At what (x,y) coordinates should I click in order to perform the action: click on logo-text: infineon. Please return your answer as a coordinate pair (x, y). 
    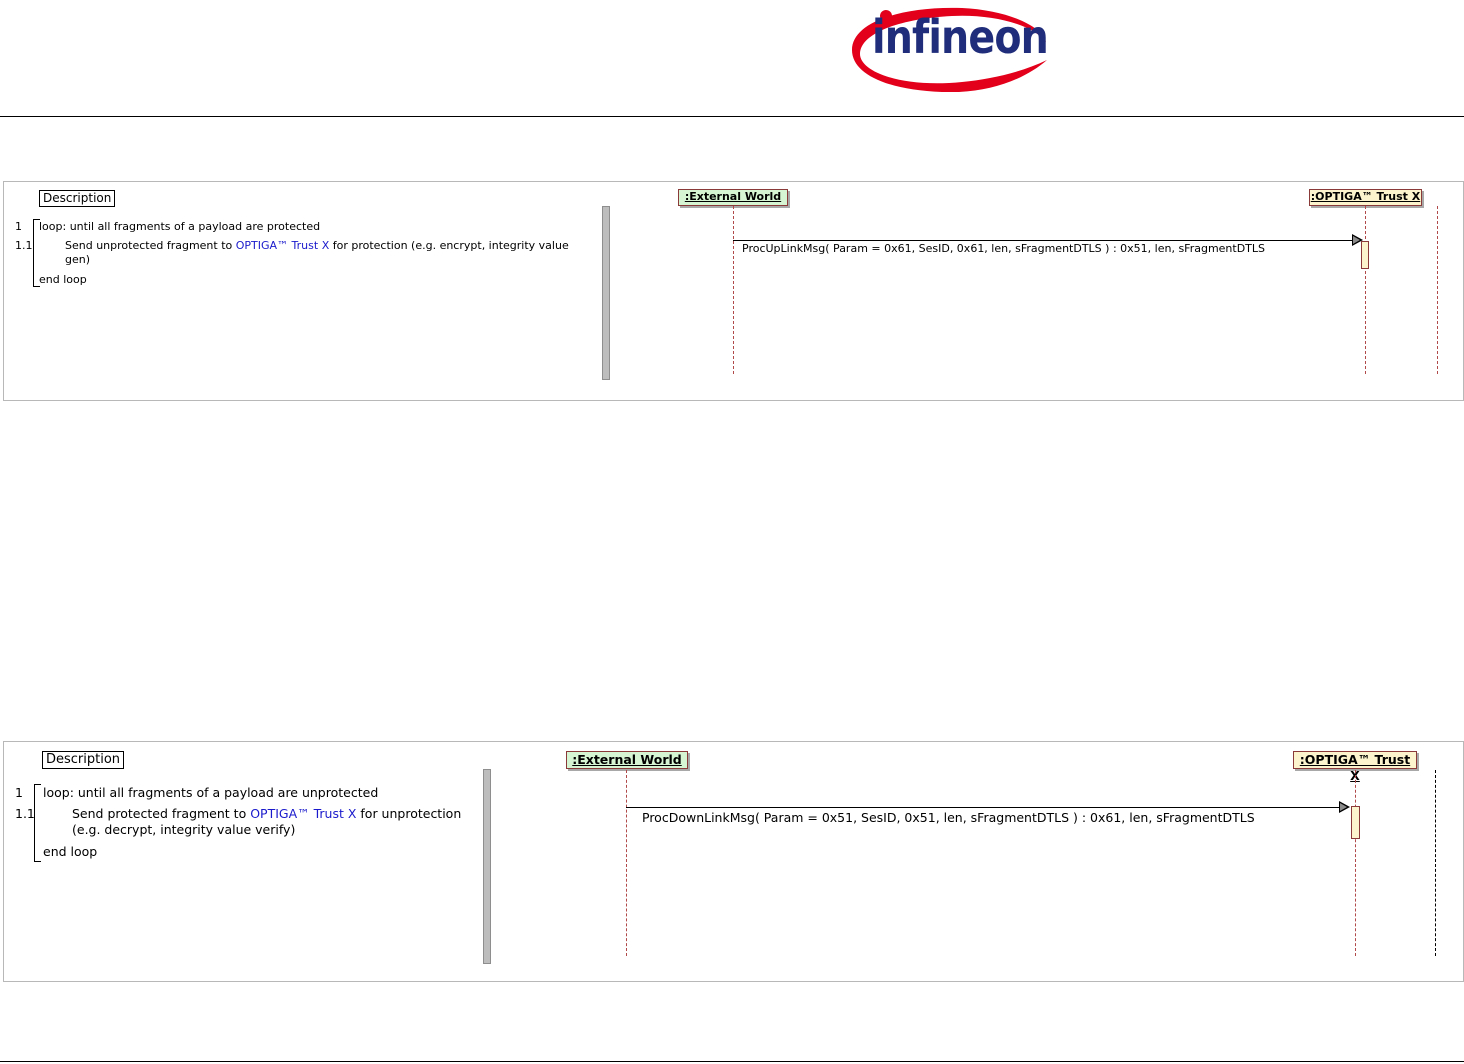
    Looking at the image, I should click on (960, 37).